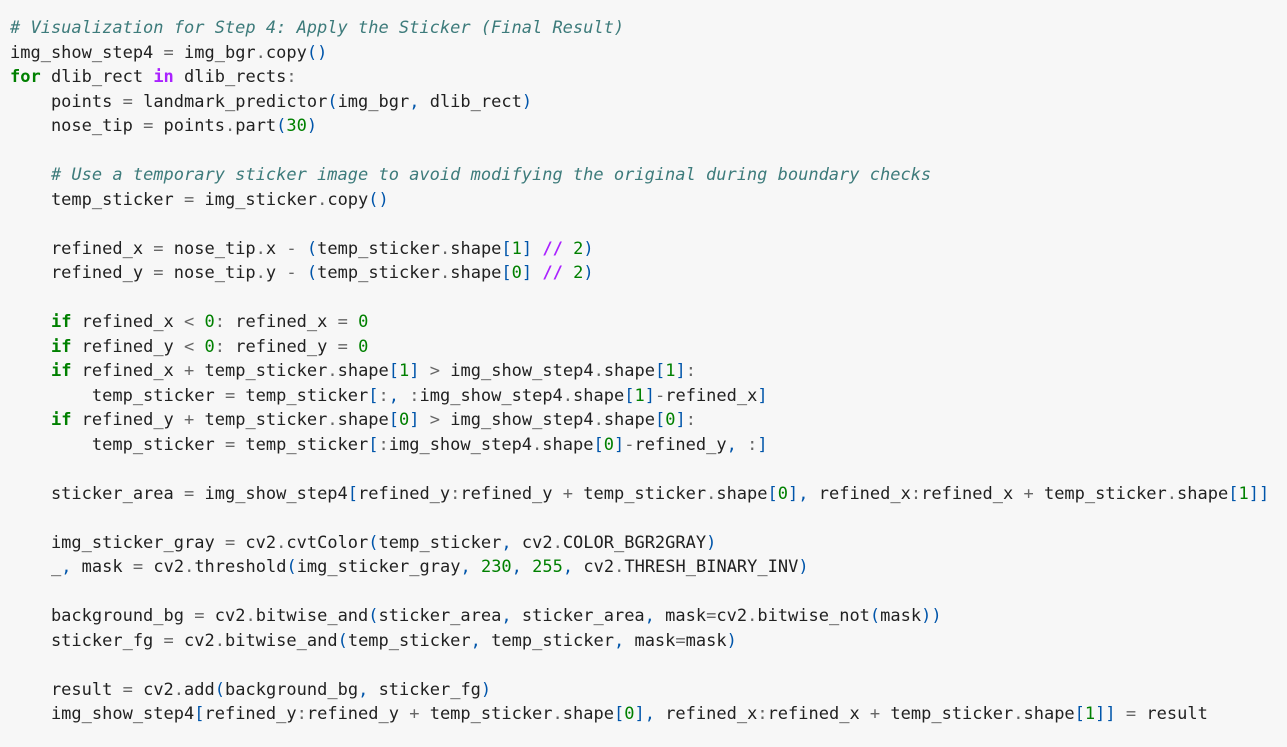 Image resolution: width=1287 pixels, height=747 pixels. I want to click on code-token-number: 2, so click(578, 248).